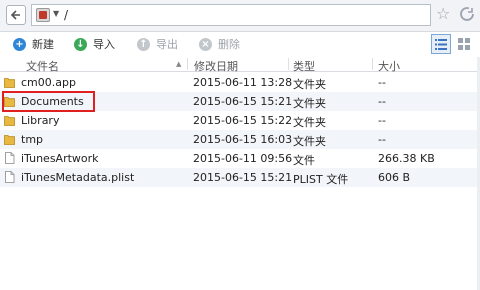  I want to click on file-modified: 2015-06-15 15:22, so click(243, 120).